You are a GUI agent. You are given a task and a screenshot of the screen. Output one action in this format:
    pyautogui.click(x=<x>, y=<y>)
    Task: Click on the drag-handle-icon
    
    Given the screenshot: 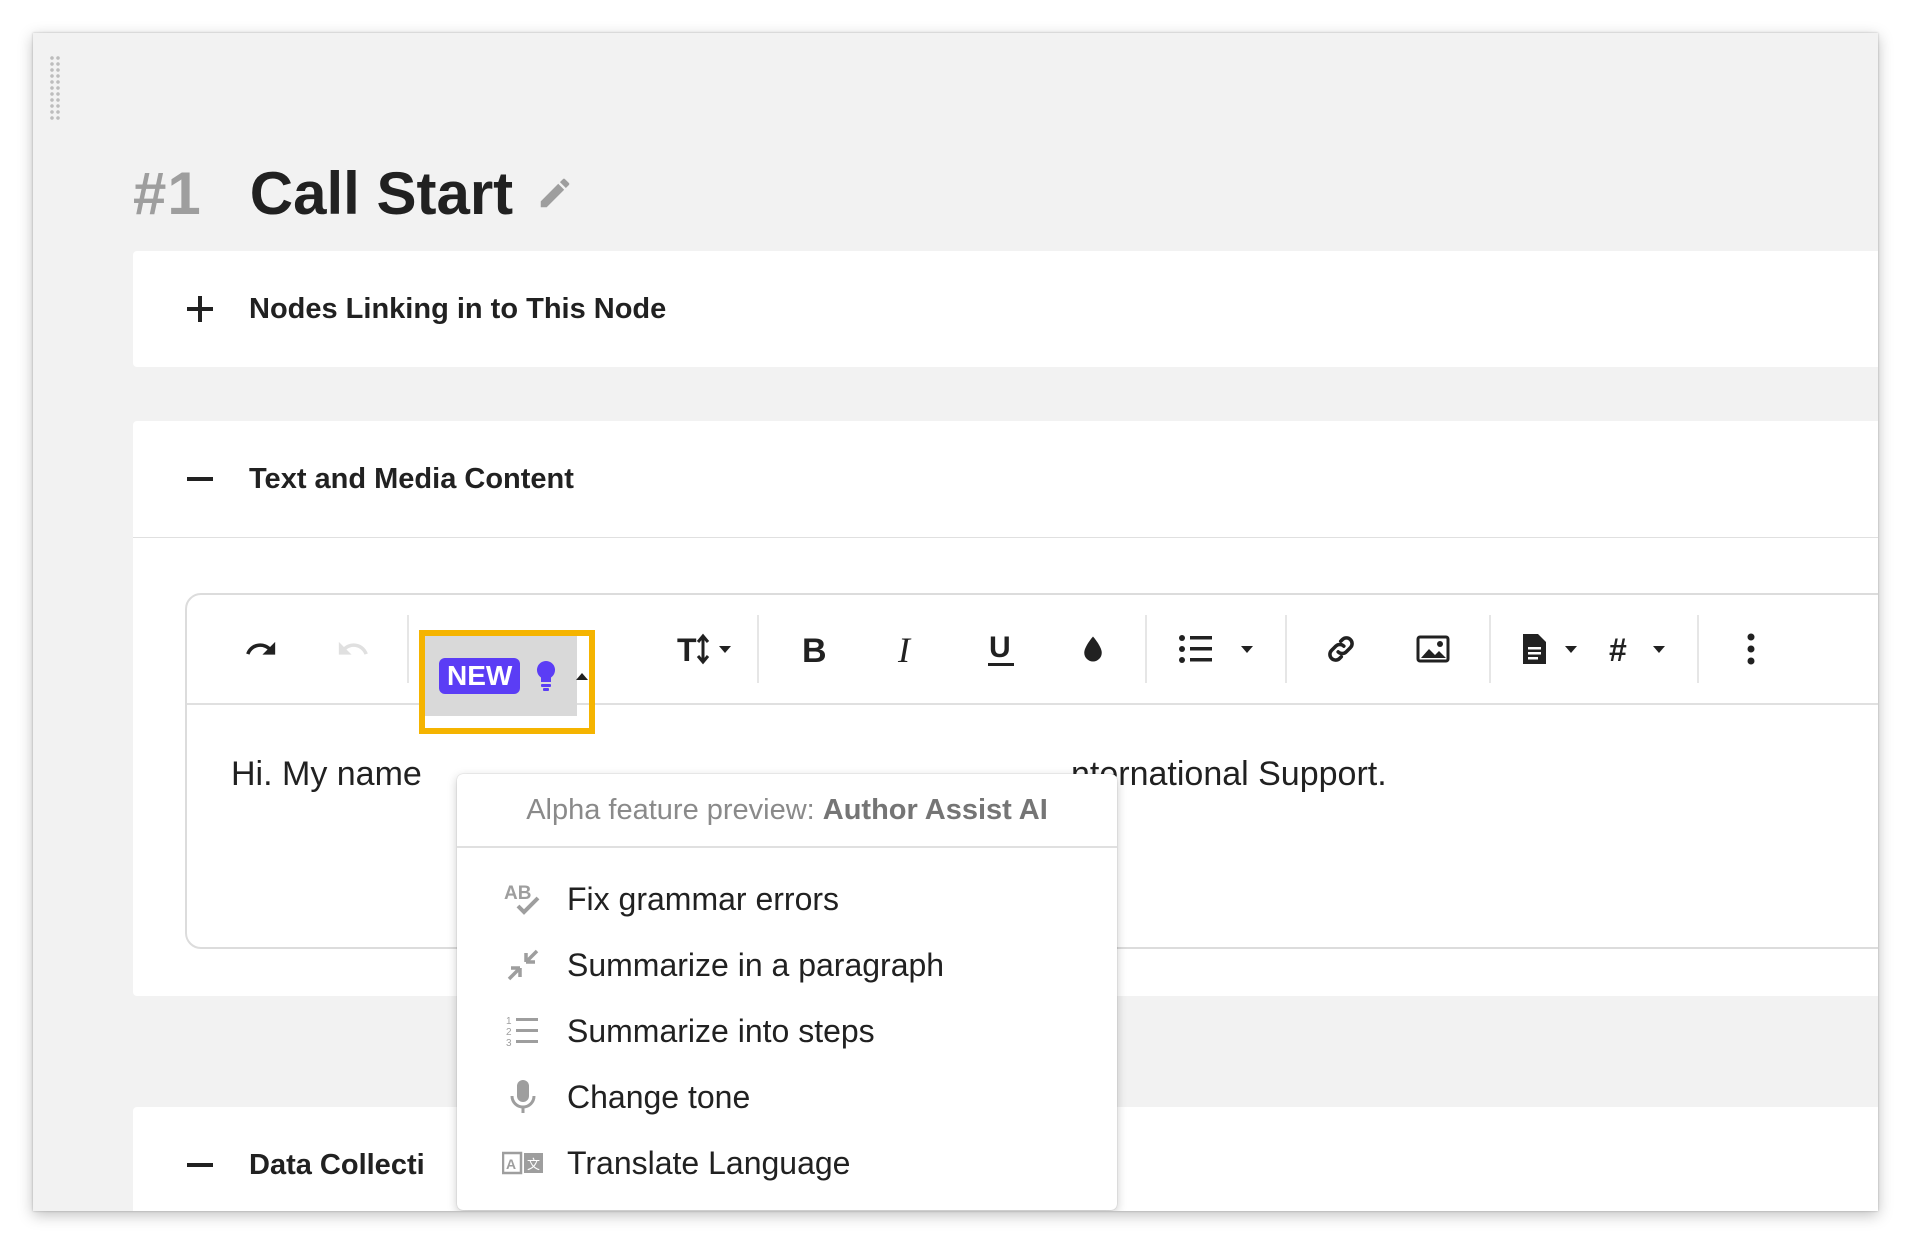 What is the action you would take?
    pyautogui.click(x=55, y=88)
    